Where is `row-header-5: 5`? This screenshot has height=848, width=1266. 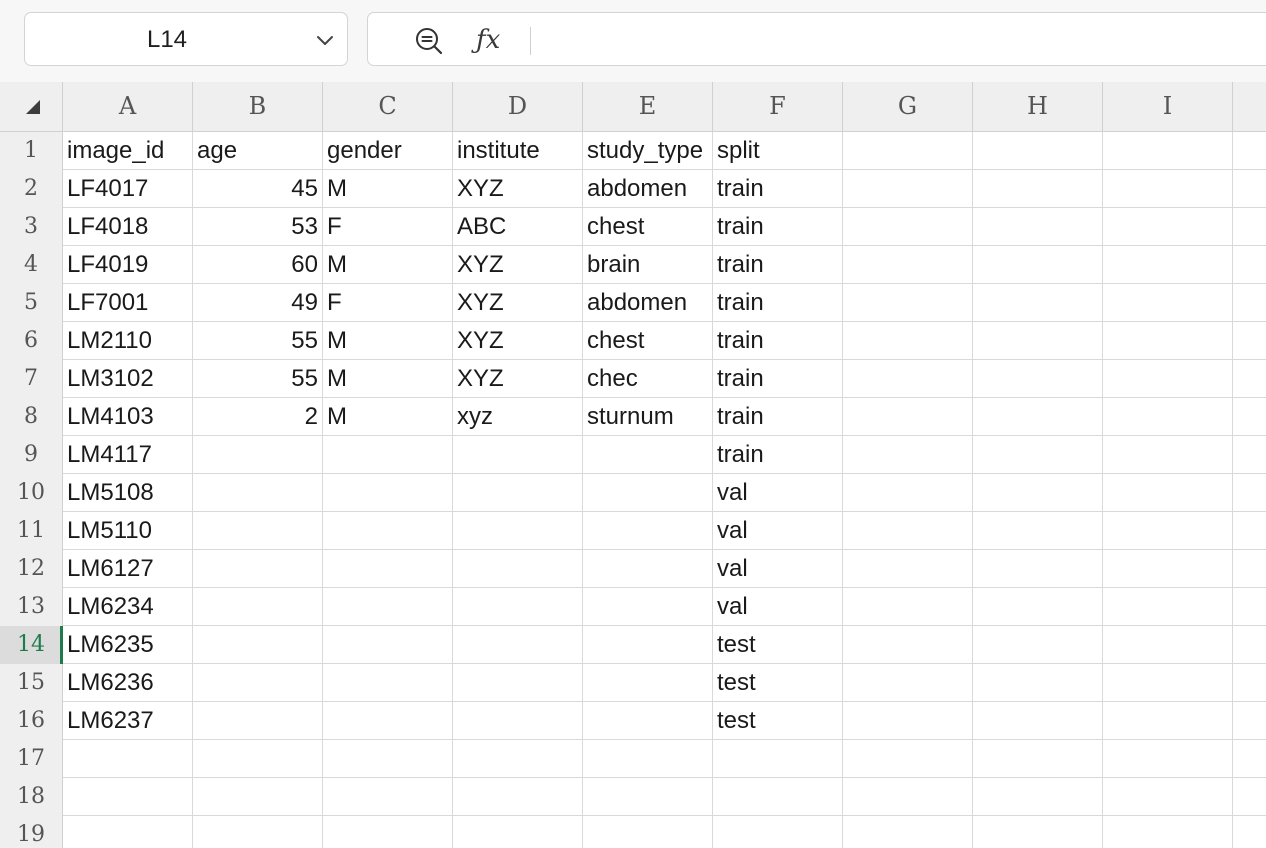 row-header-5: 5 is located at coordinates (31, 303).